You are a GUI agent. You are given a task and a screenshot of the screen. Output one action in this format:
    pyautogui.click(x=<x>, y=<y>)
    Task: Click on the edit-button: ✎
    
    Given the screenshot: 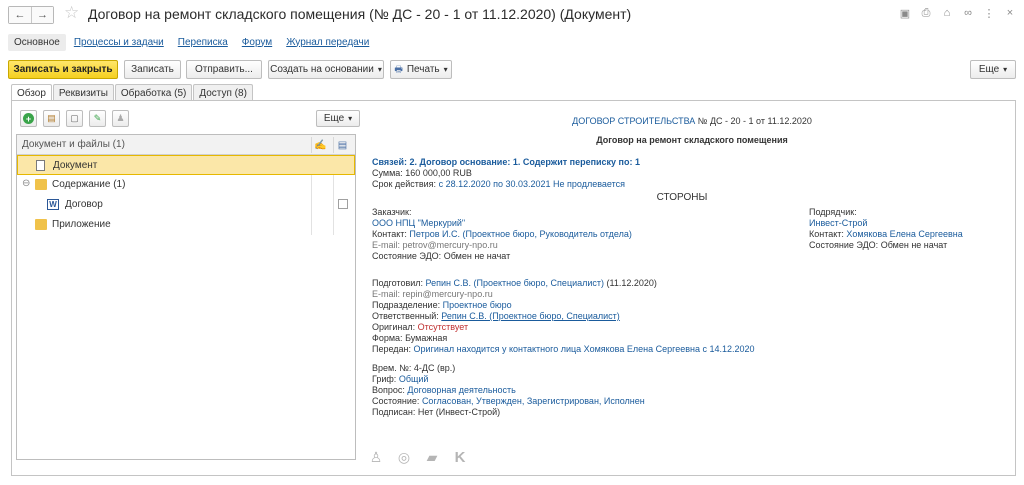 What is the action you would take?
    pyautogui.click(x=97, y=118)
    